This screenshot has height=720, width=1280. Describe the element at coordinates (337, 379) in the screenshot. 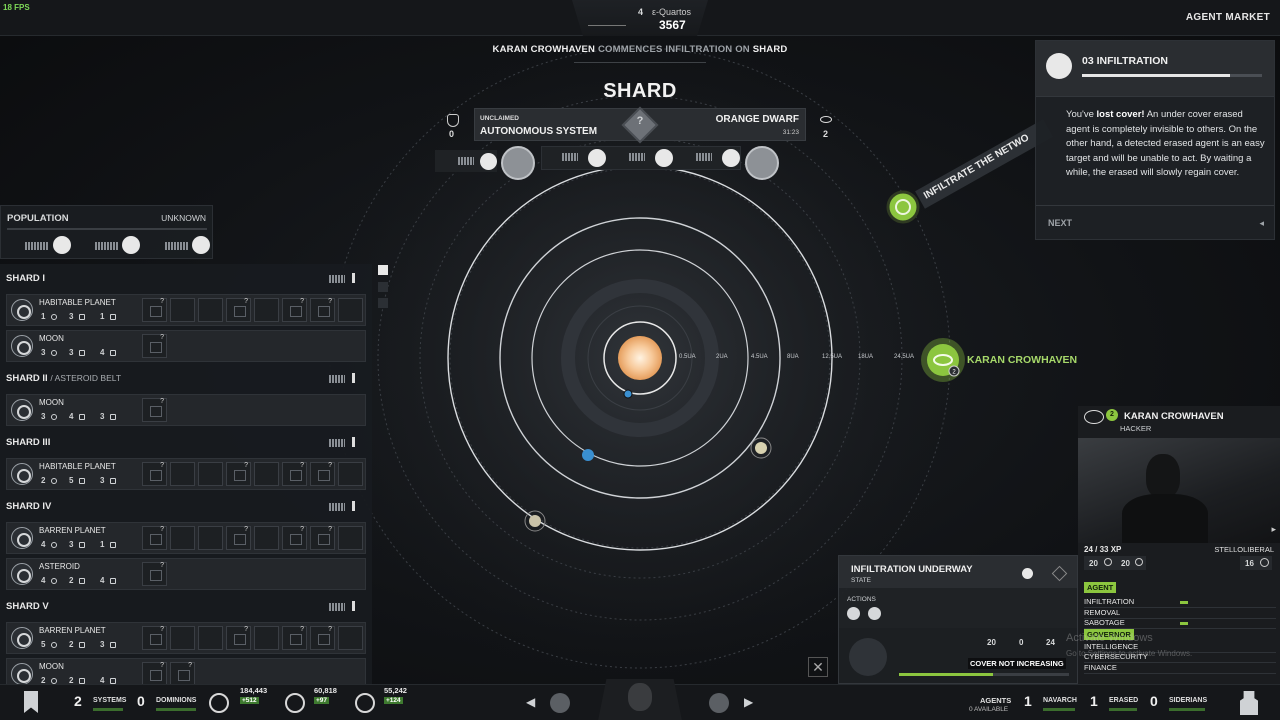

I see `bars-icon` at that location.